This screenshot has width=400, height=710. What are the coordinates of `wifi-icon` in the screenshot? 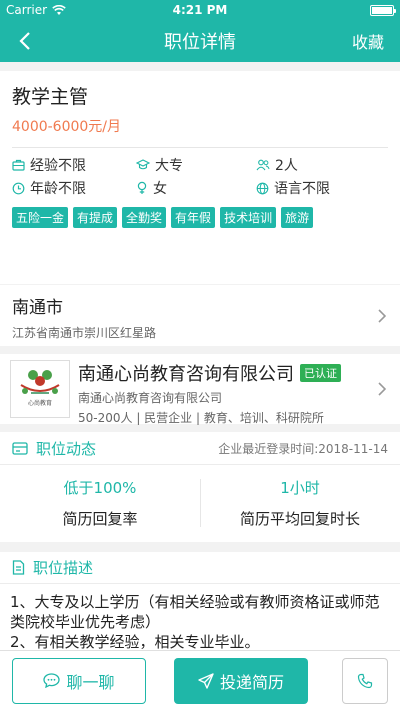 It's located at (59, 9).